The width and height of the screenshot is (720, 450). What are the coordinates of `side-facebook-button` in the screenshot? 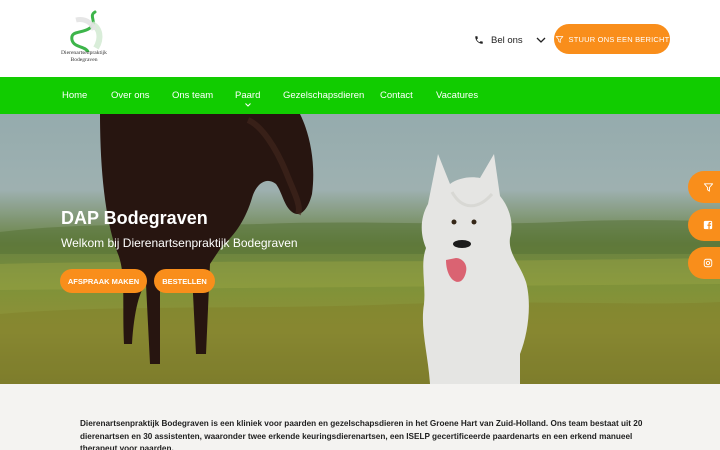 It's located at (704, 225).